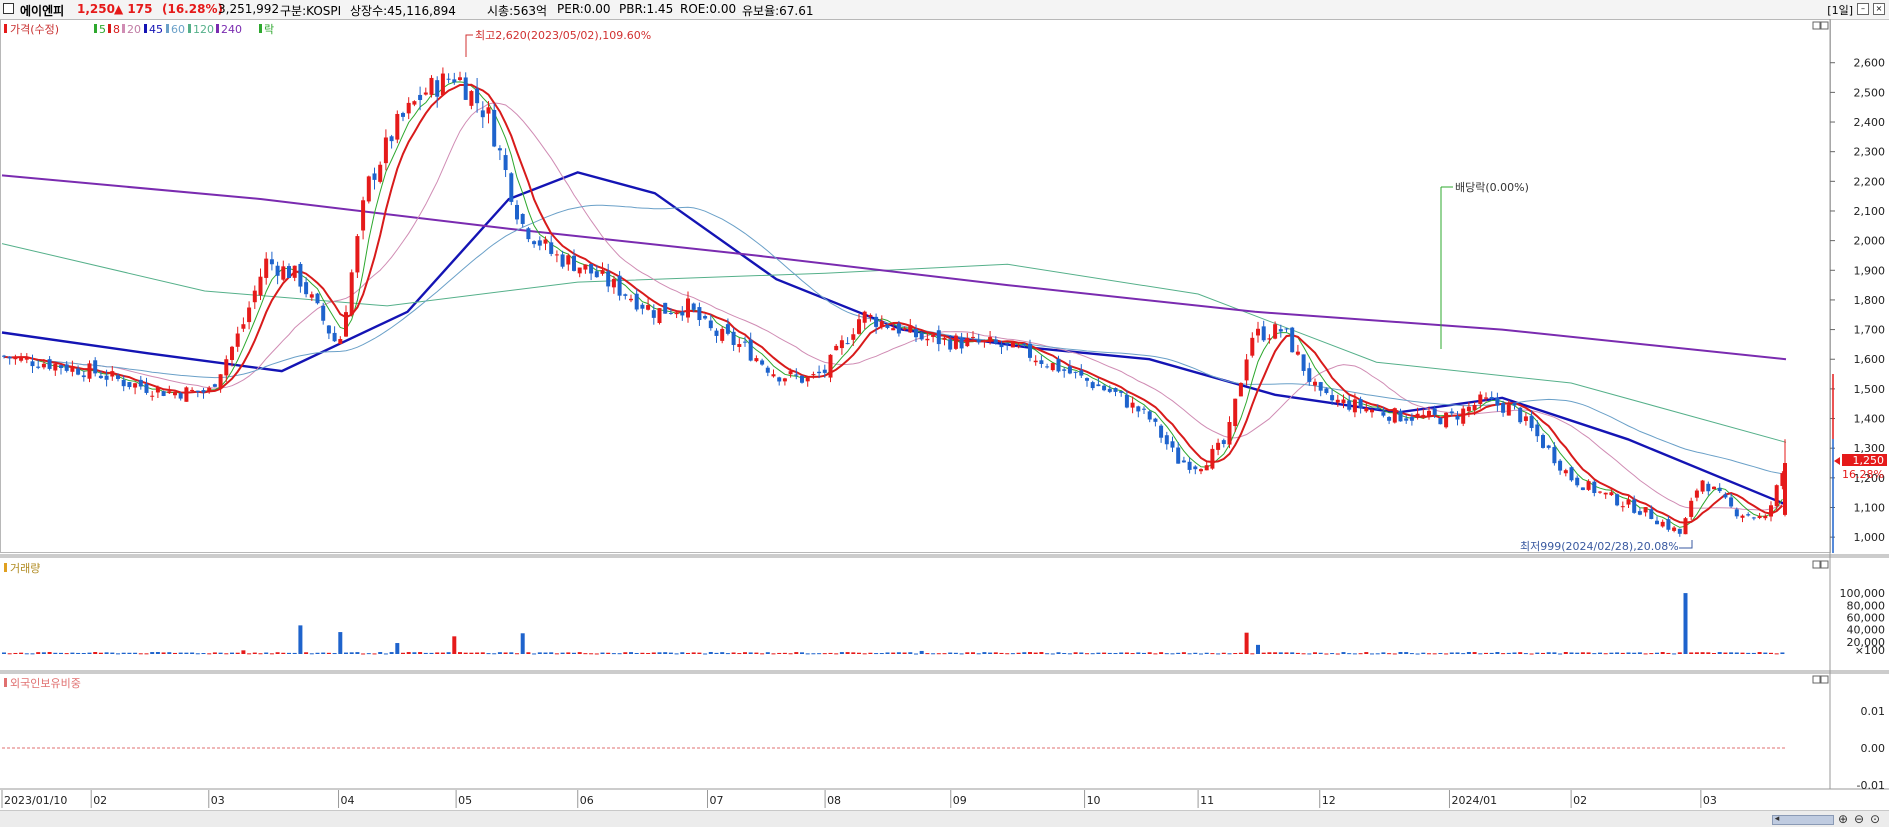  Describe the element at coordinates (646, 9) in the screenshot. I see `pbr-value: PBR:1.45` at that location.